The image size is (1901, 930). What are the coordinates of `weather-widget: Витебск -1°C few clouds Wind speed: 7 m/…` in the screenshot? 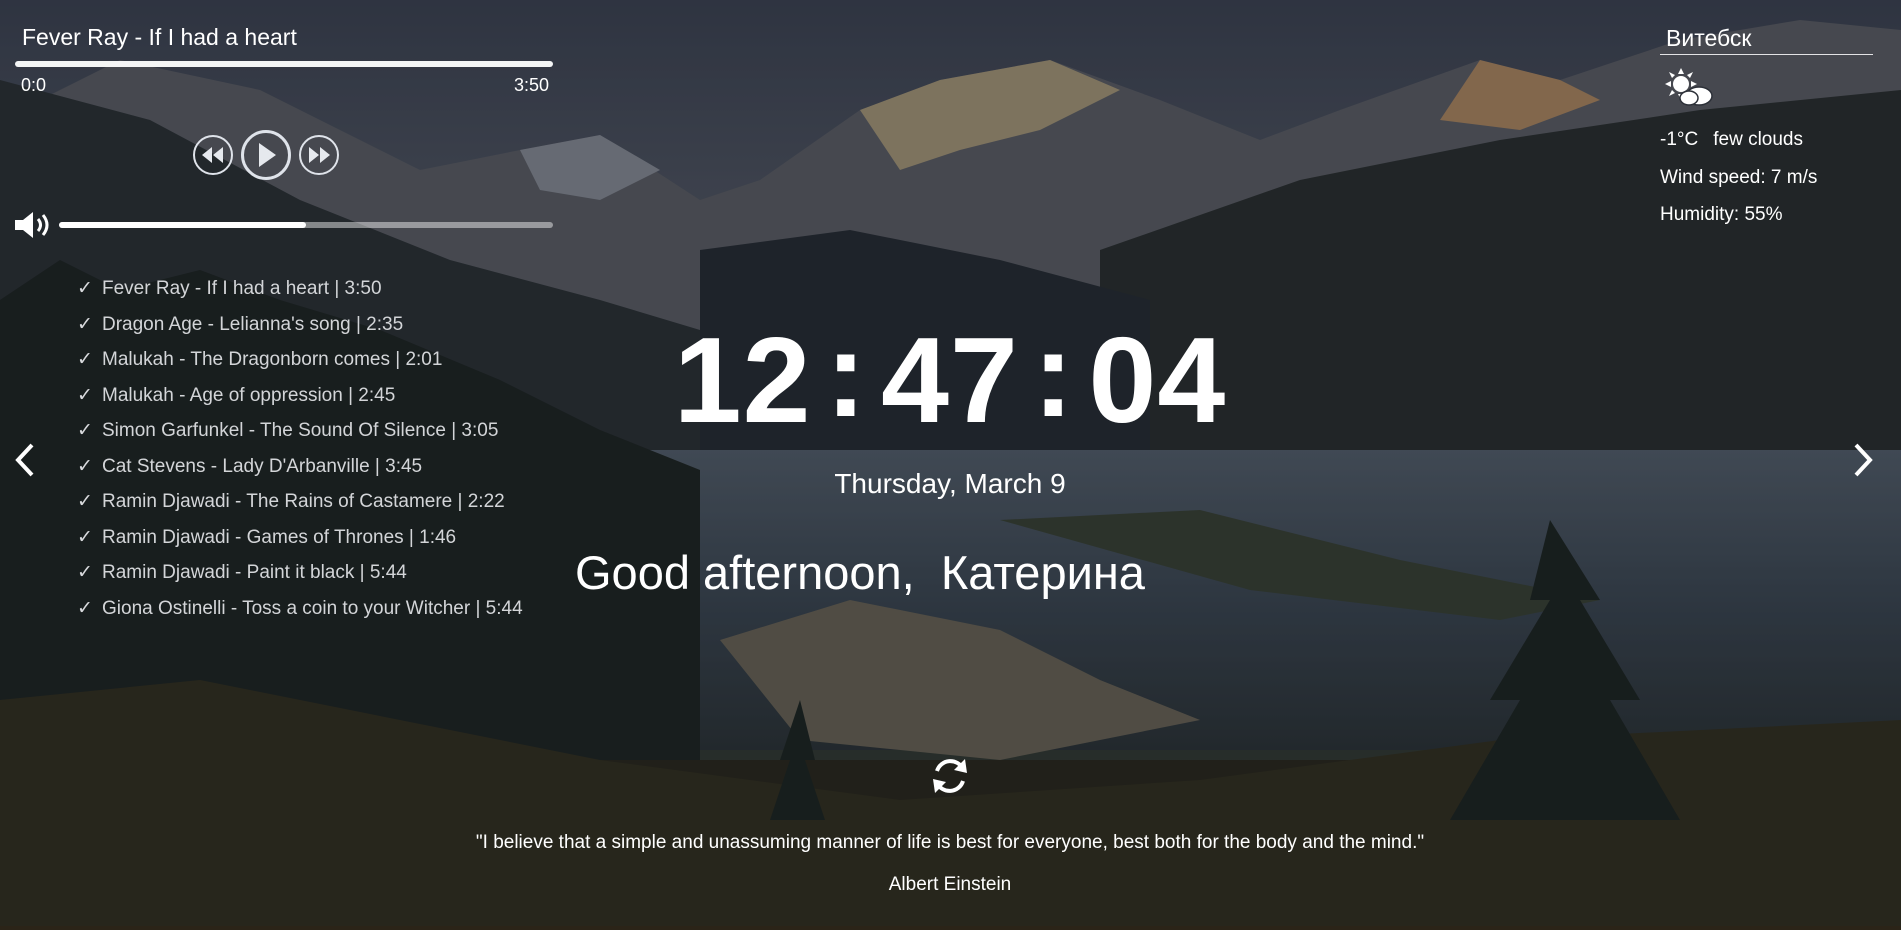 It's located at (1766, 128).